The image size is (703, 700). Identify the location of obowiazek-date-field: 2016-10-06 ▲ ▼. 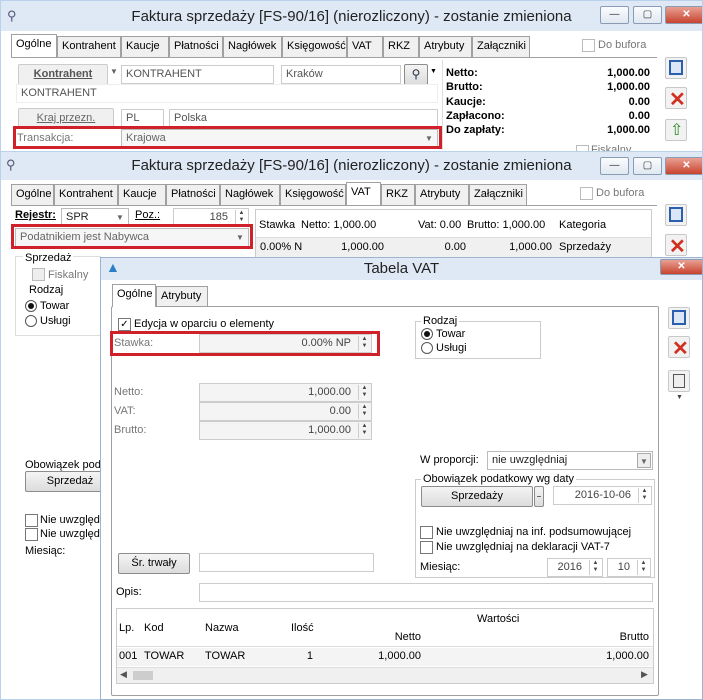
(602, 495).